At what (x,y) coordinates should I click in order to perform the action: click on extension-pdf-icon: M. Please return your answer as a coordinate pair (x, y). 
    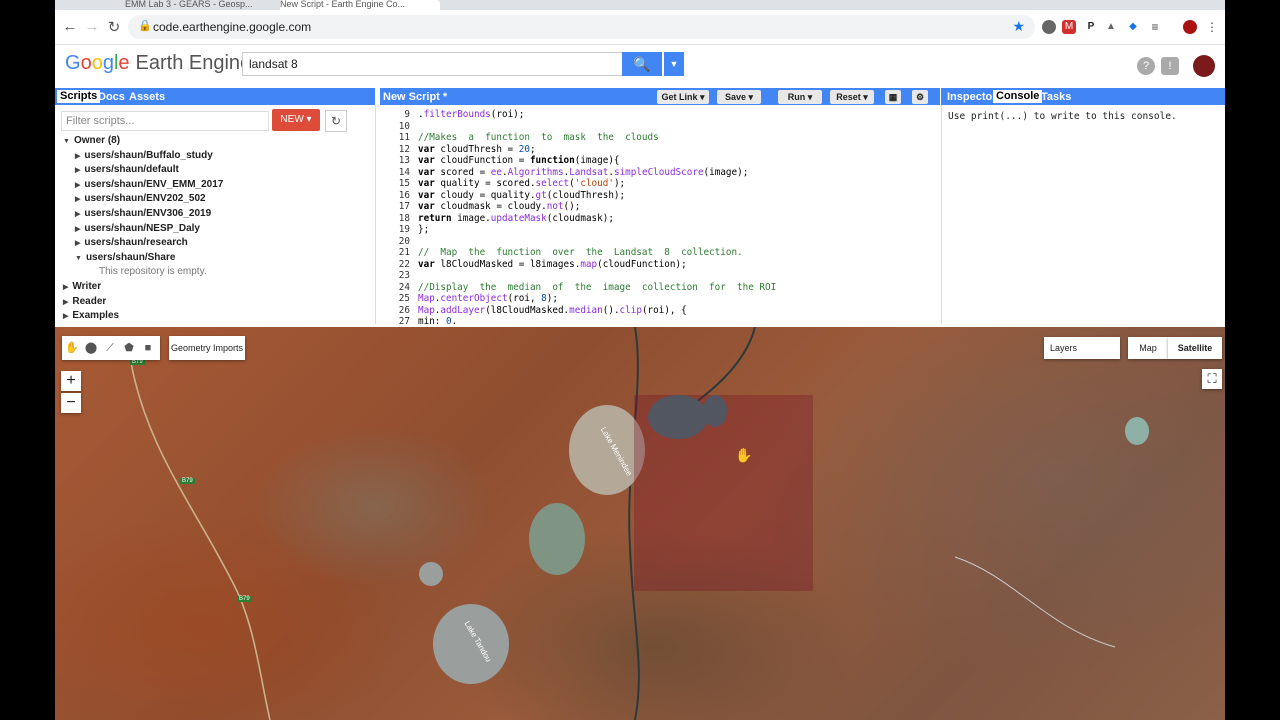
    Looking at the image, I should click on (1069, 27).